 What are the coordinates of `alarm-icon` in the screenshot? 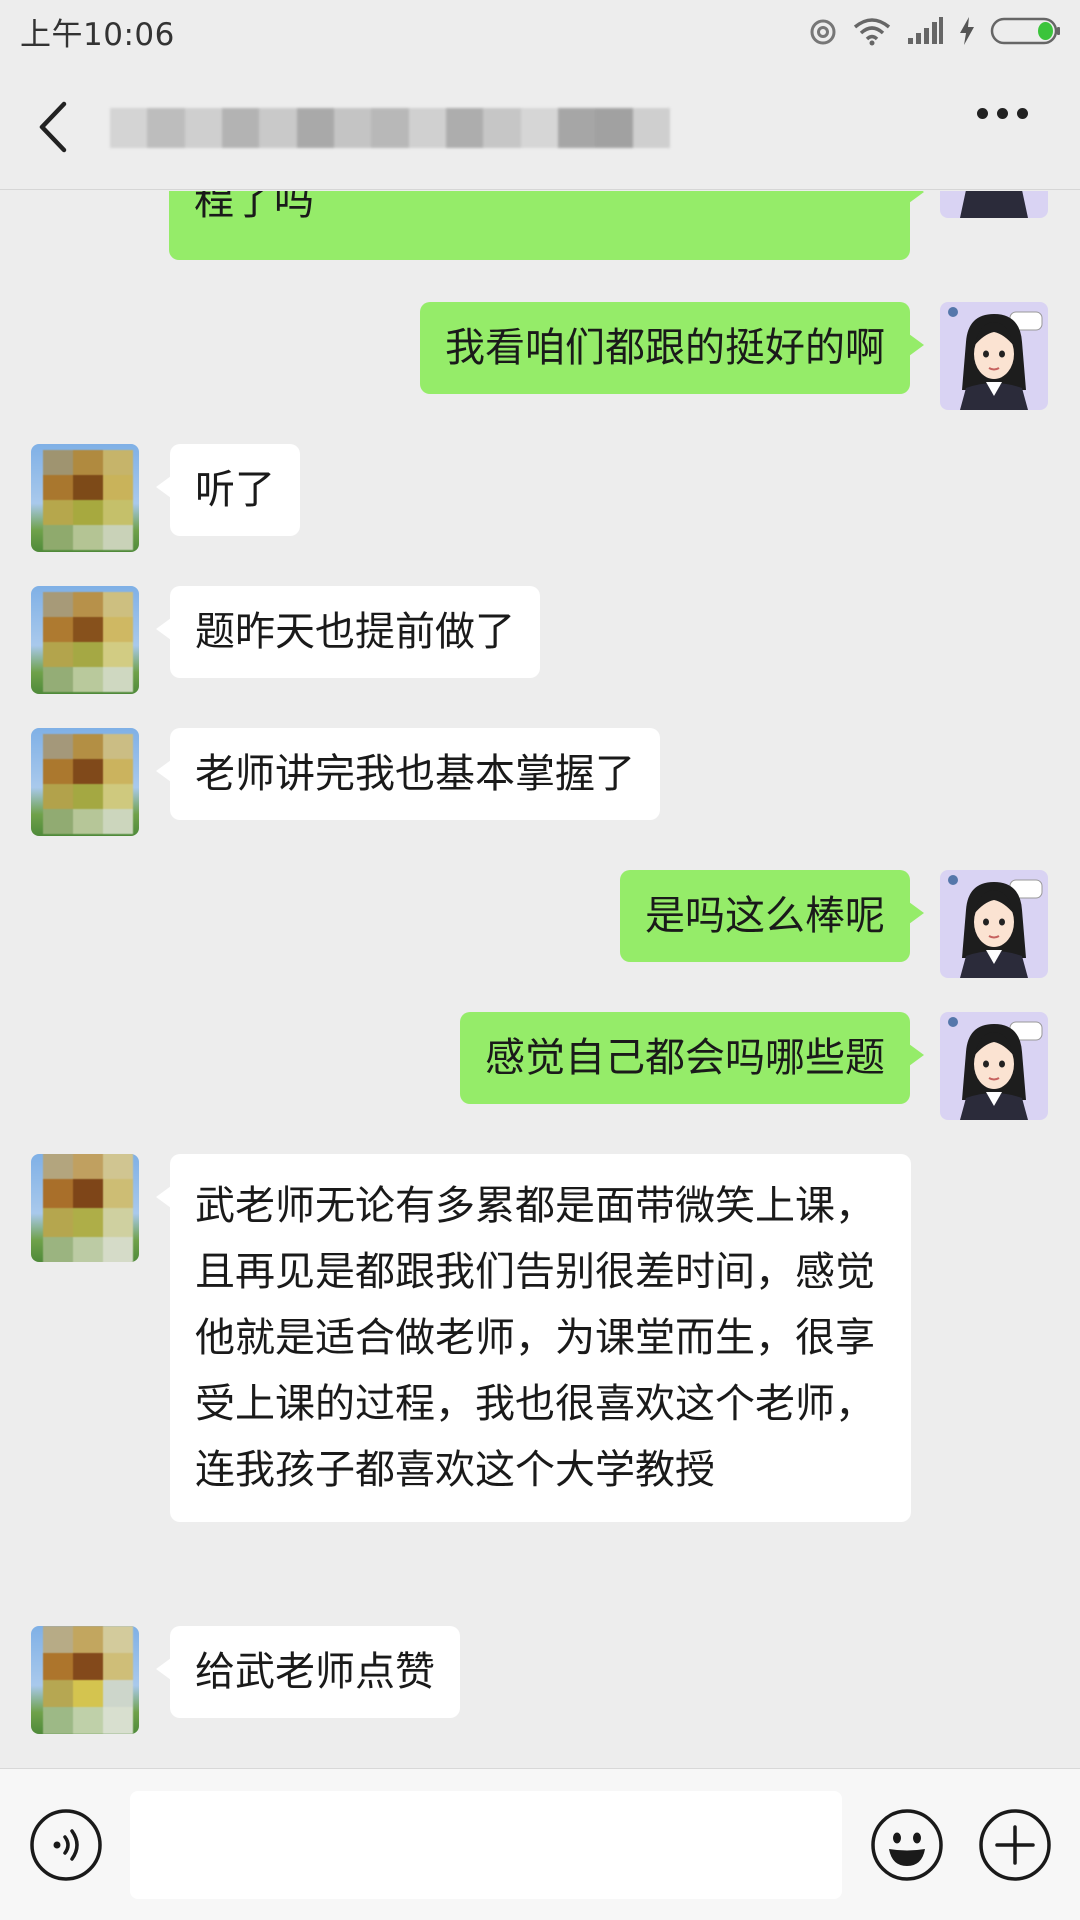 It's located at (823, 32).